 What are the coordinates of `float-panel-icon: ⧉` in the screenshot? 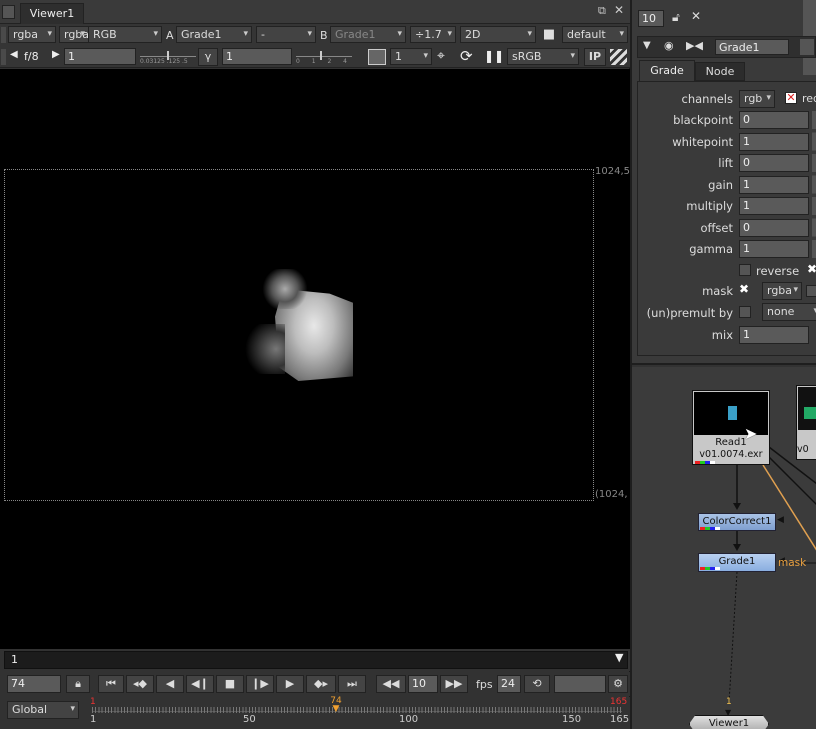 It's located at (602, 11).